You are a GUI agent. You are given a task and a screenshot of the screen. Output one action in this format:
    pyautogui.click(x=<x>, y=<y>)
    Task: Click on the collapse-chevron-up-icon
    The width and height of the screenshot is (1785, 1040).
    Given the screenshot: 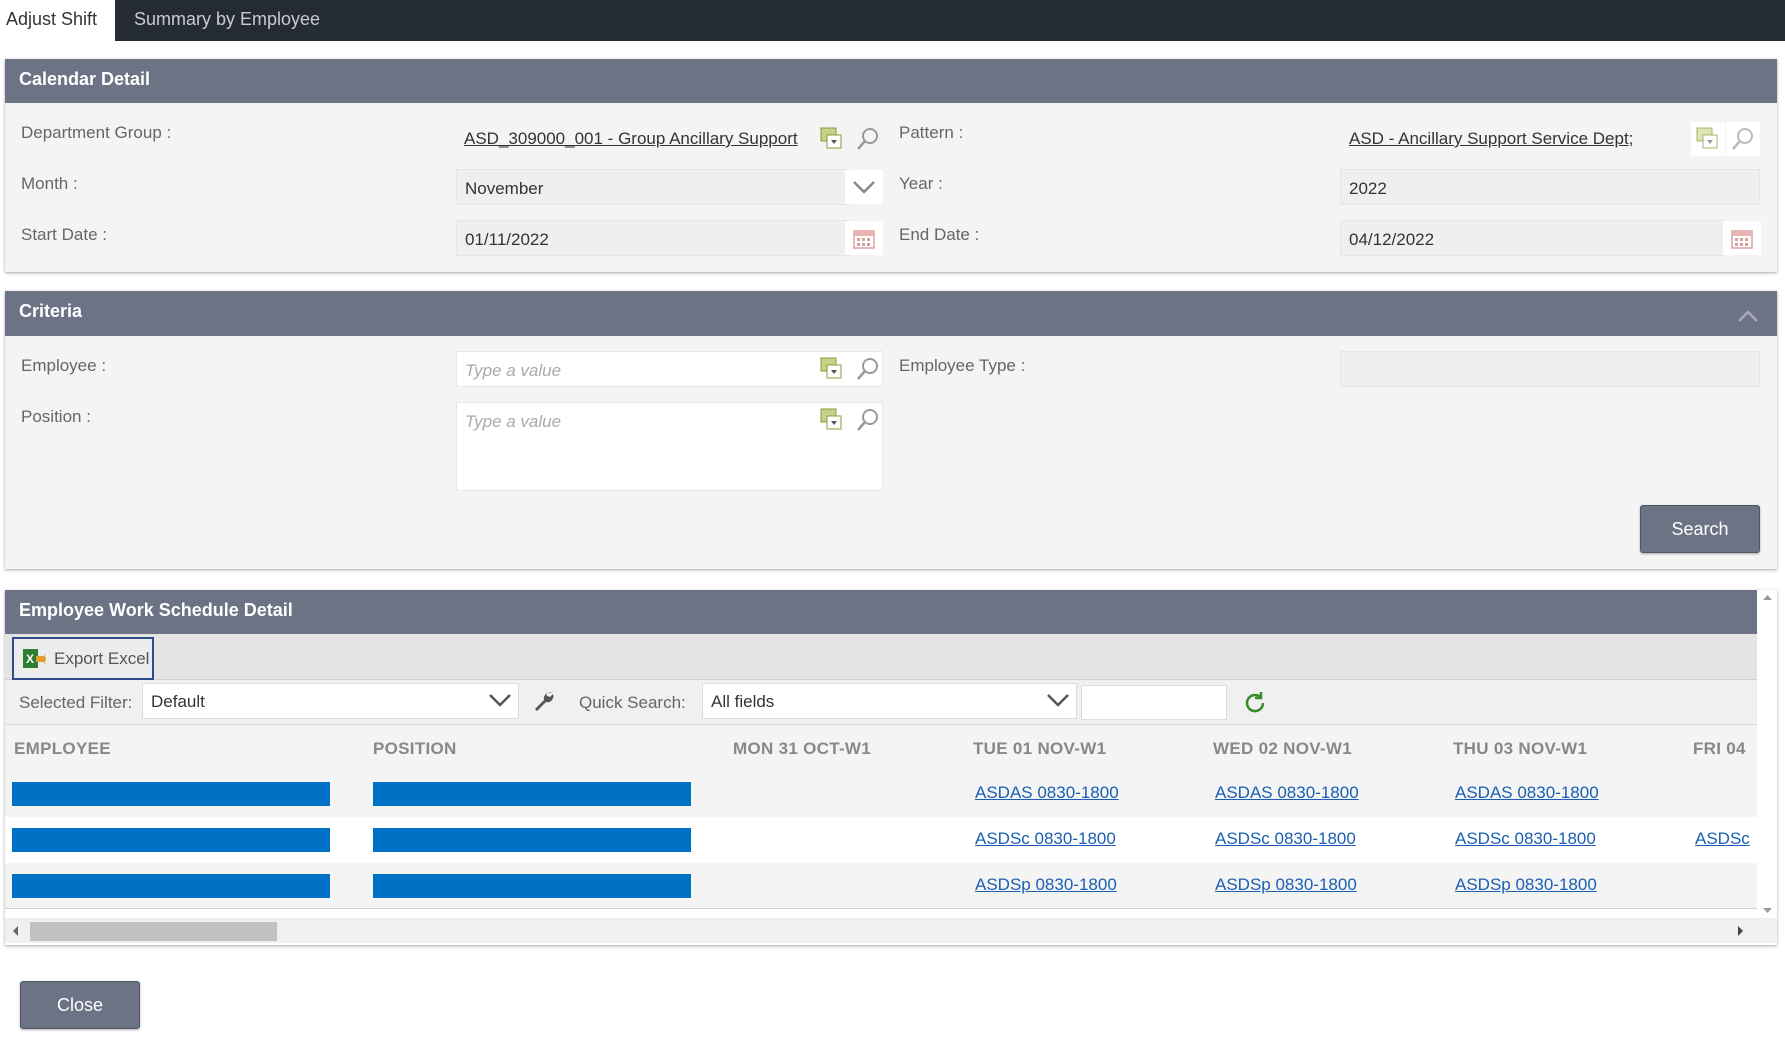 What is the action you would take?
    pyautogui.click(x=1748, y=312)
    